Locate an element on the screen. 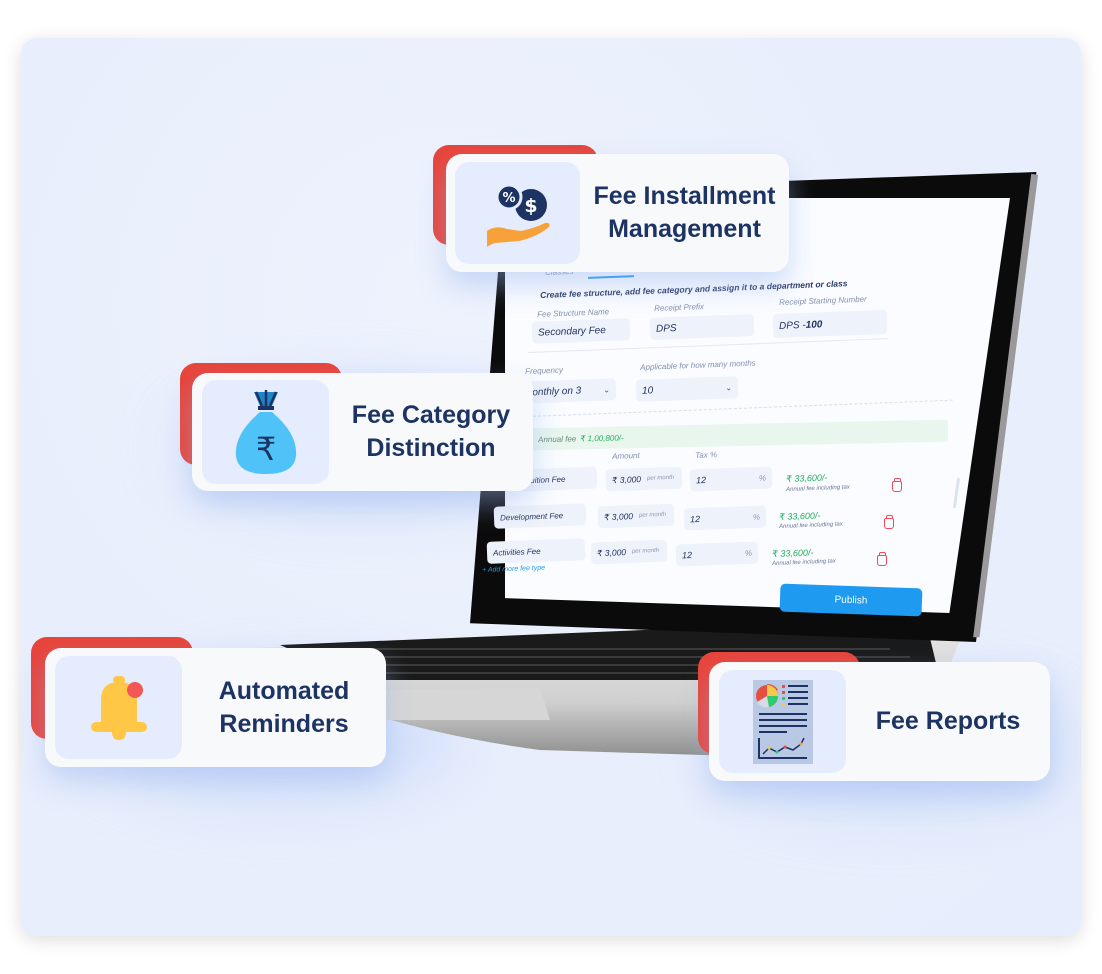 This screenshot has height=974, width=1102. annual-fee-value: ₹ 1,00,800/- is located at coordinates (602, 437).